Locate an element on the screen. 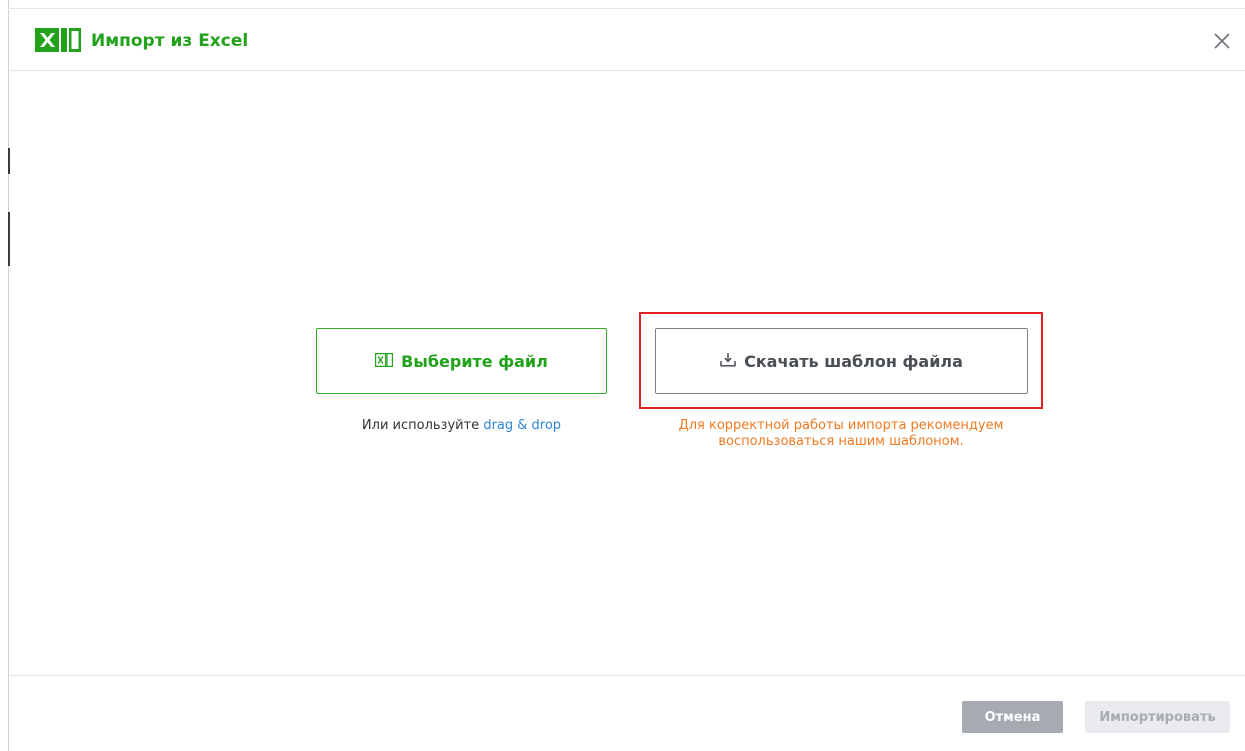 This screenshot has width=1245, height=751. download-icon is located at coordinates (728, 361).